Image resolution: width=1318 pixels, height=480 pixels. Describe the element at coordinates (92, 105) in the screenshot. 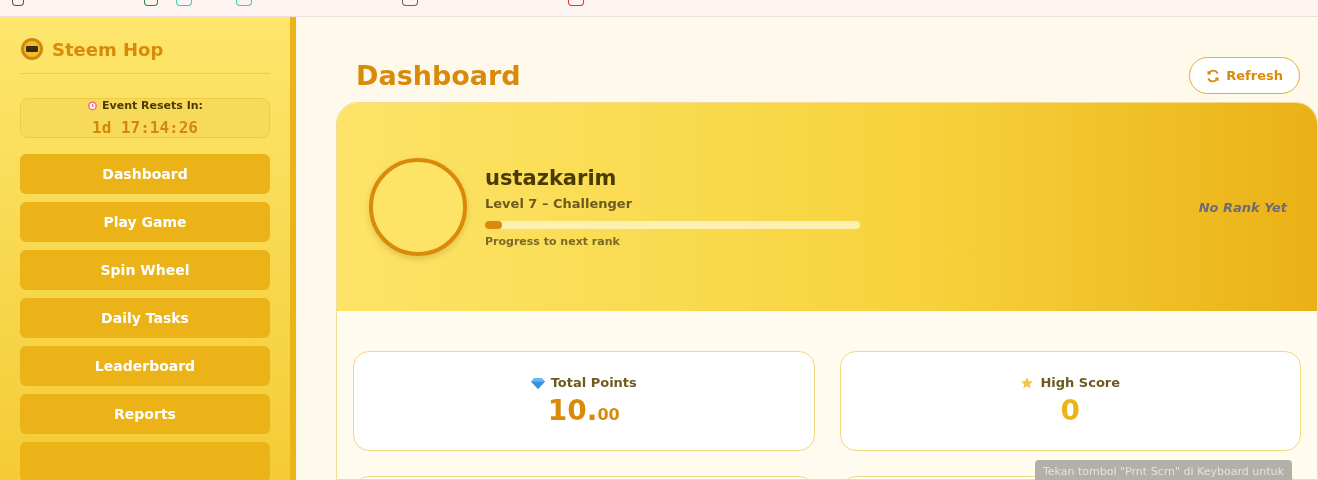

I see `alarm-clock-icon` at that location.